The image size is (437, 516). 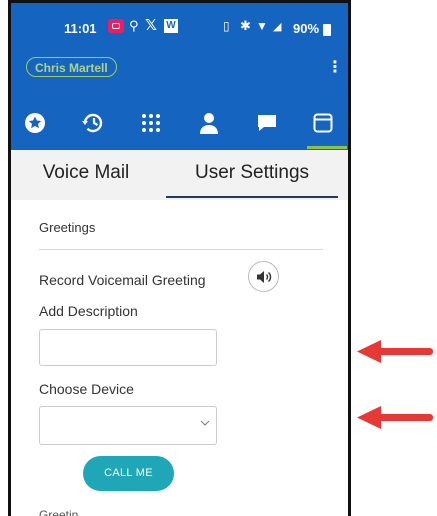 I want to click on description-input, so click(x=128, y=347).